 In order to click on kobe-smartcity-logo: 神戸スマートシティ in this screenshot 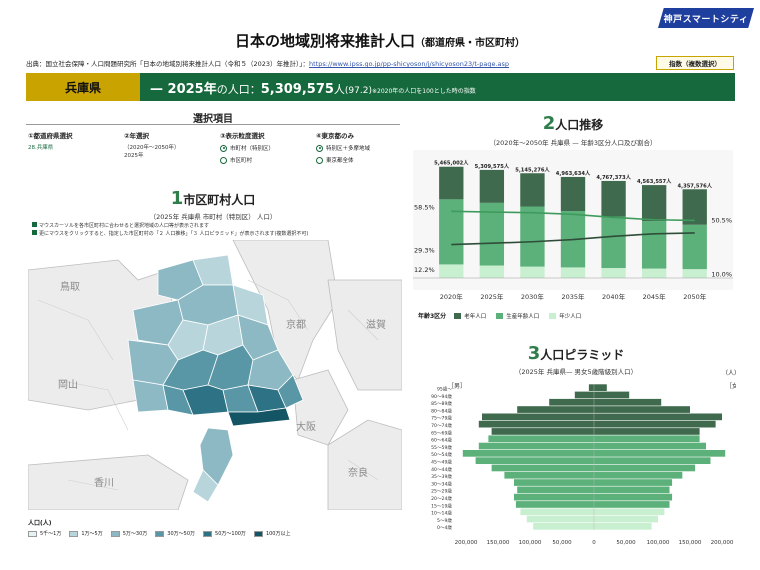, I will do `click(706, 18)`.